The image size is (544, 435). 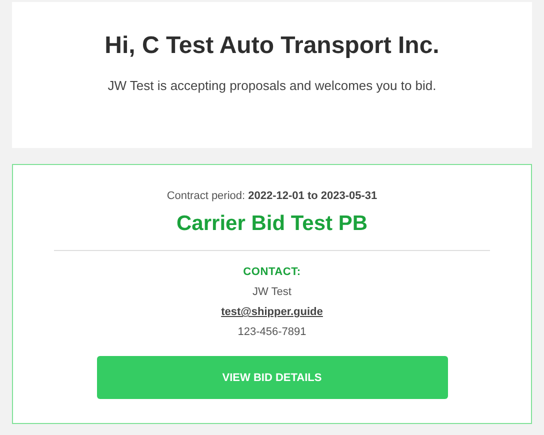 I want to click on contact-phone: 123-456-7891, so click(x=272, y=332).